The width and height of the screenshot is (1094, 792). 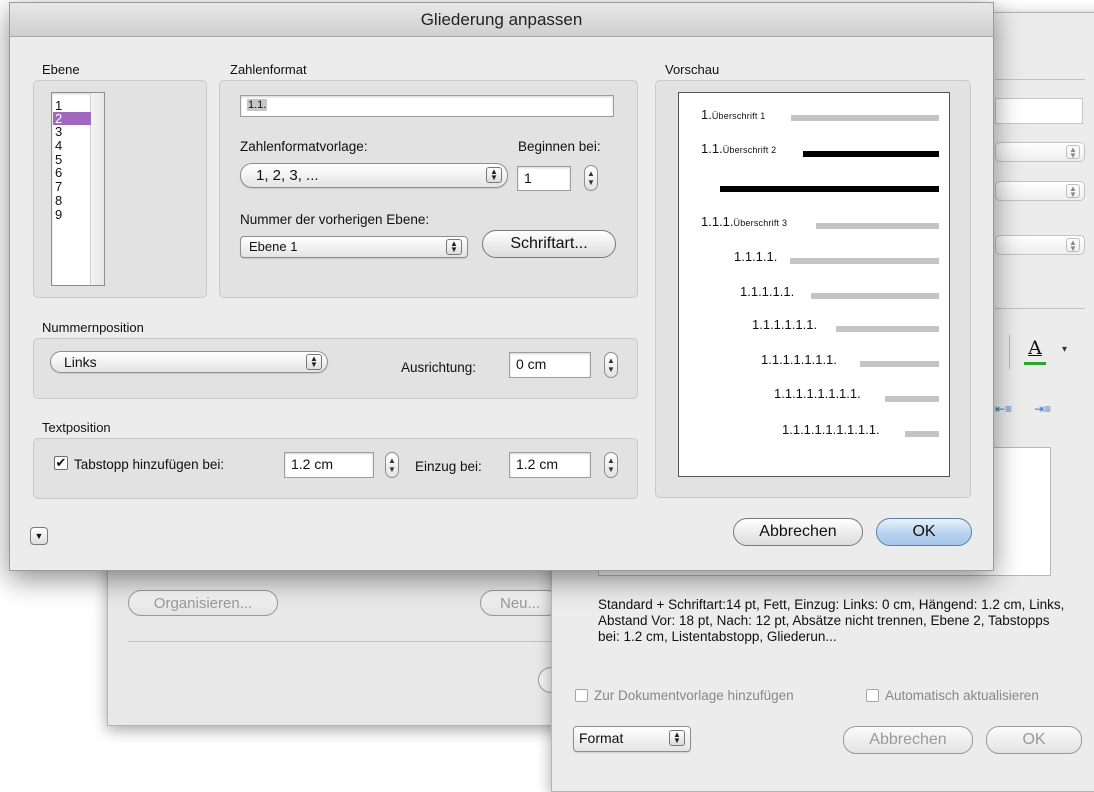 What do you see at coordinates (531, 364) in the screenshot?
I see `ausrichtung-value: 0 cm` at bounding box center [531, 364].